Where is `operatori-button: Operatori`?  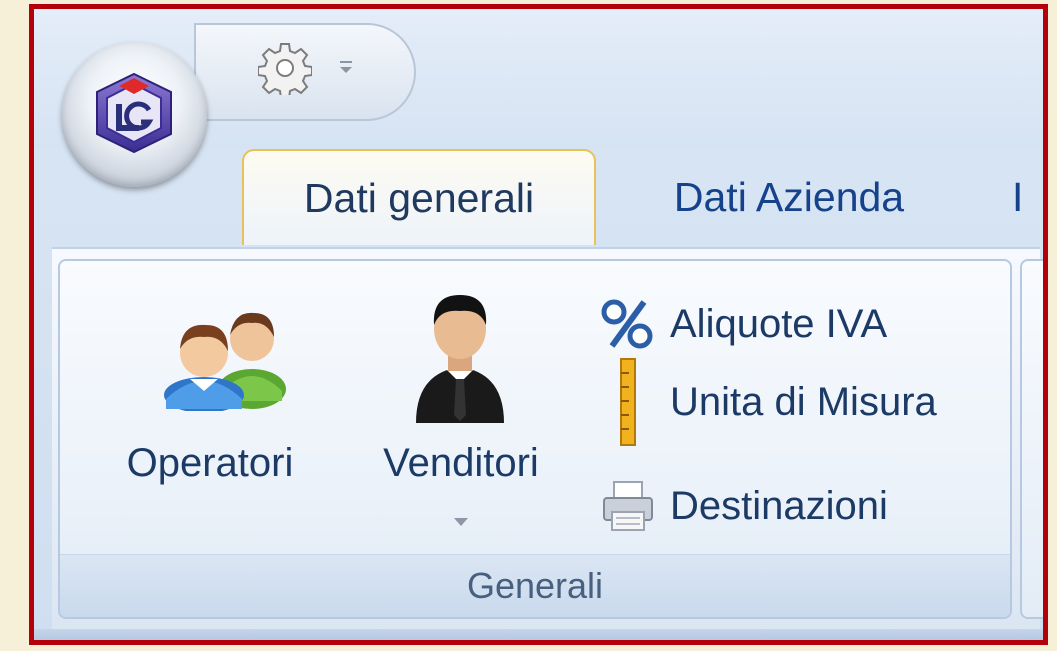 operatori-button: Operatori is located at coordinates (210, 406).